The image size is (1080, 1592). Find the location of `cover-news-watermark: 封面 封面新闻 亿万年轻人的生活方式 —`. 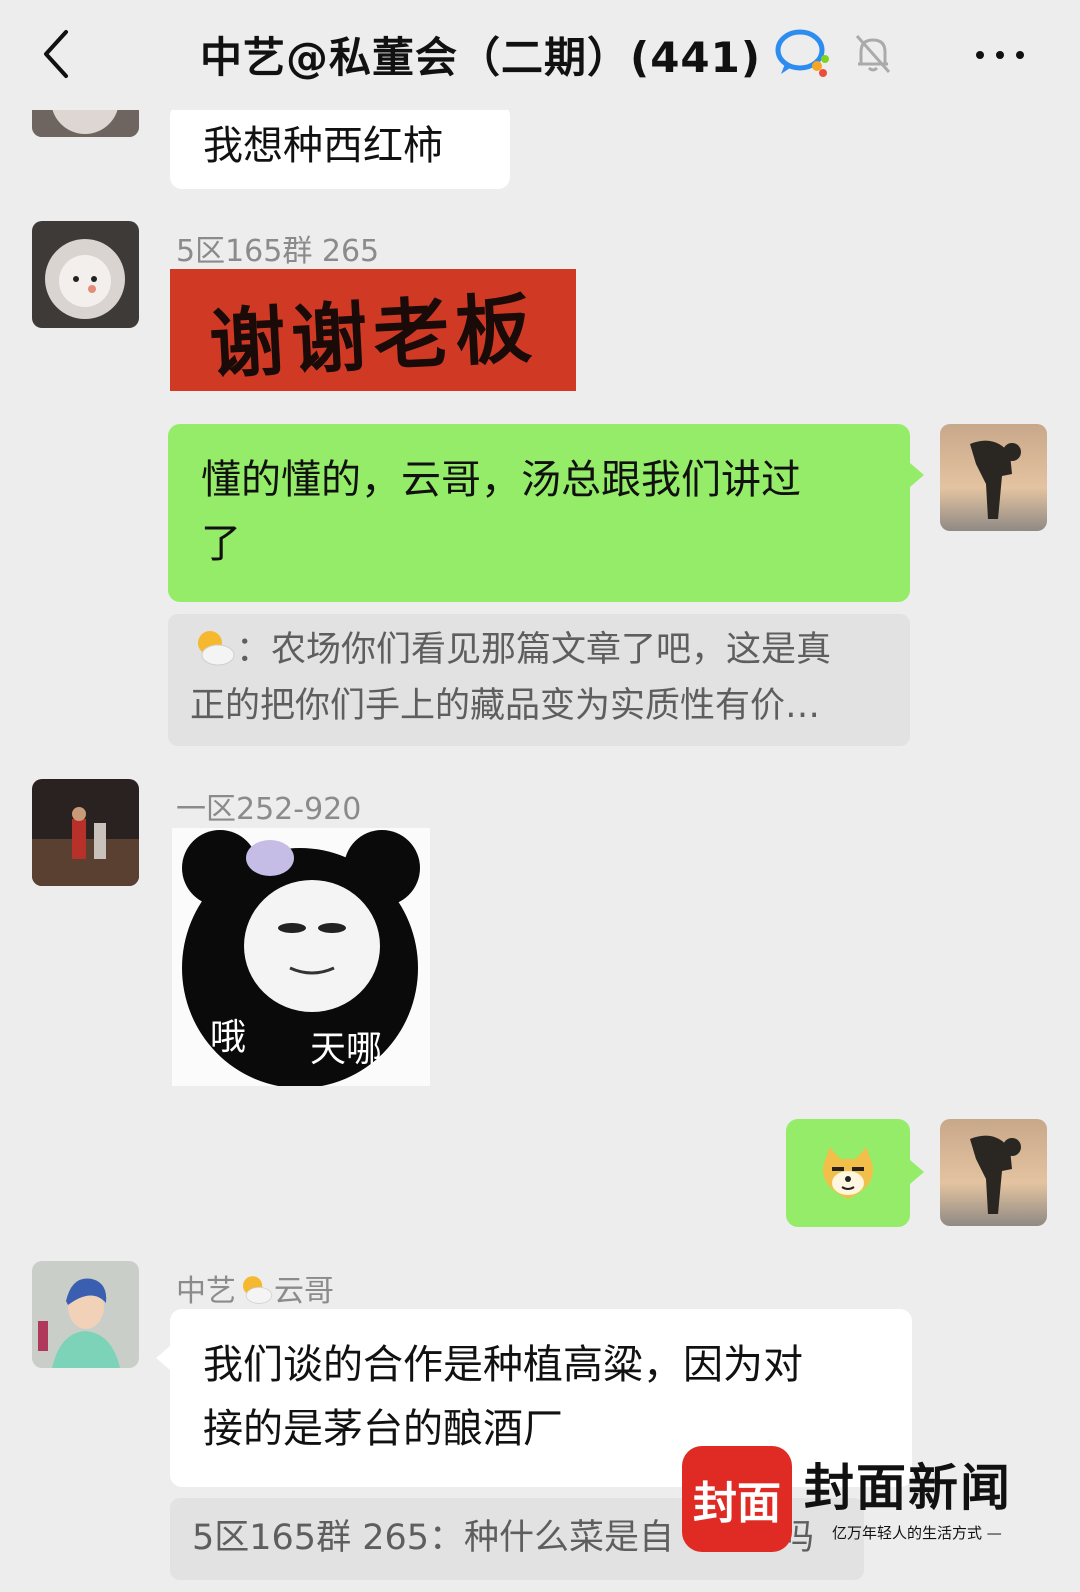

cover-news-watermark: 封面 封面新闻 亿万年轻人的生活方式 — is located at coordinates (862, 1501).